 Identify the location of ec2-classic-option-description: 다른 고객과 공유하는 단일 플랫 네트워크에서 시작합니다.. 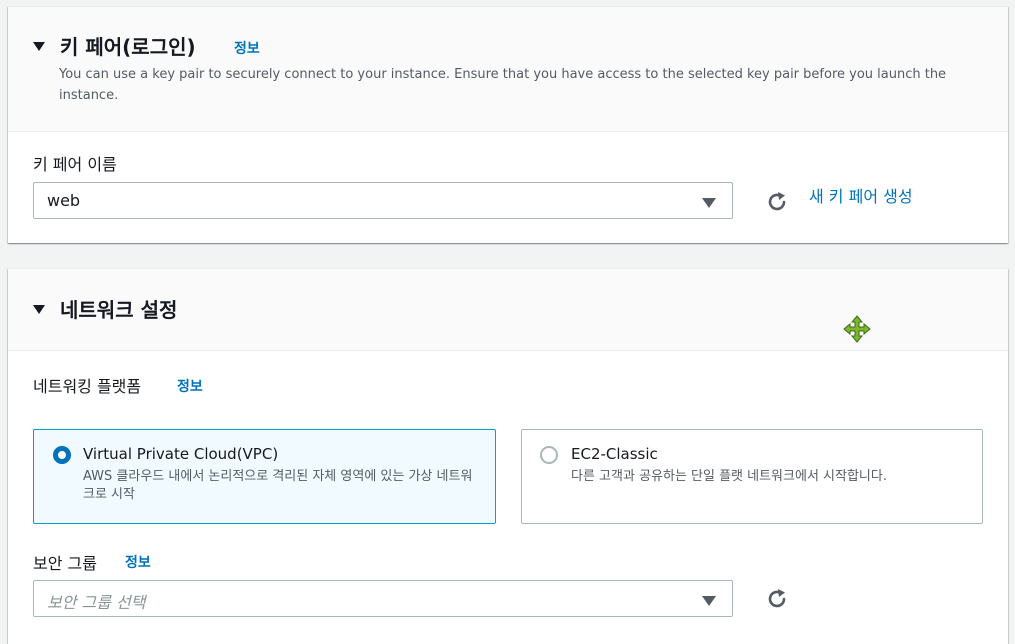
(729, 476).